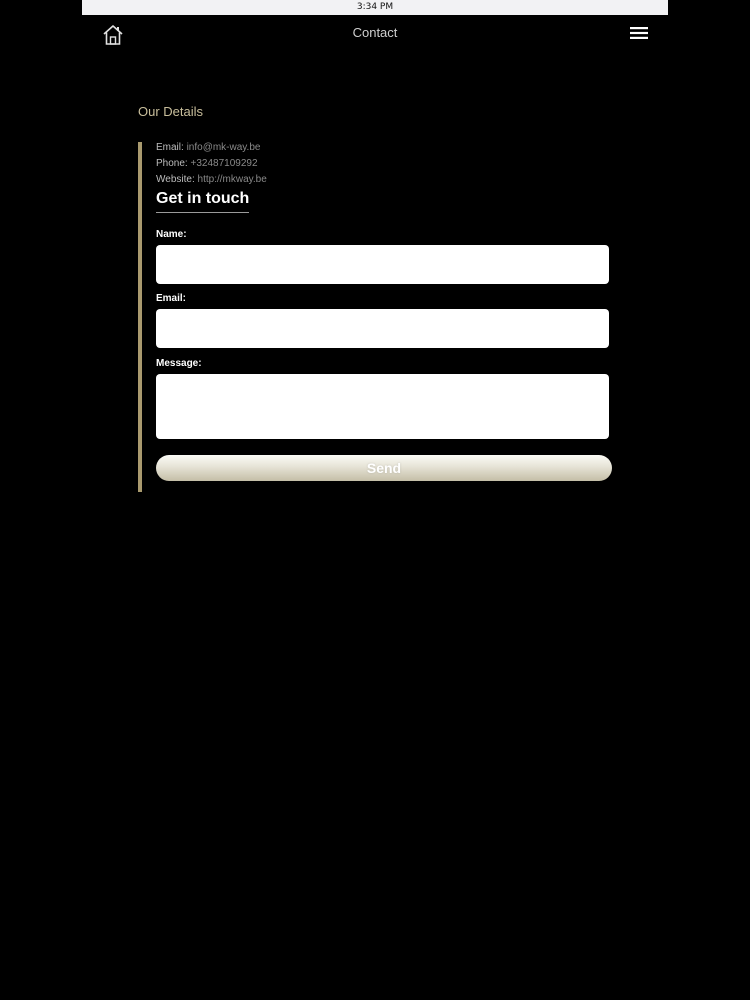 This screenshot has height=1000, width=750. Describe the element at coordinates (170, 147) in the screenshot. I see `detail-email-label: Email:` at that location.